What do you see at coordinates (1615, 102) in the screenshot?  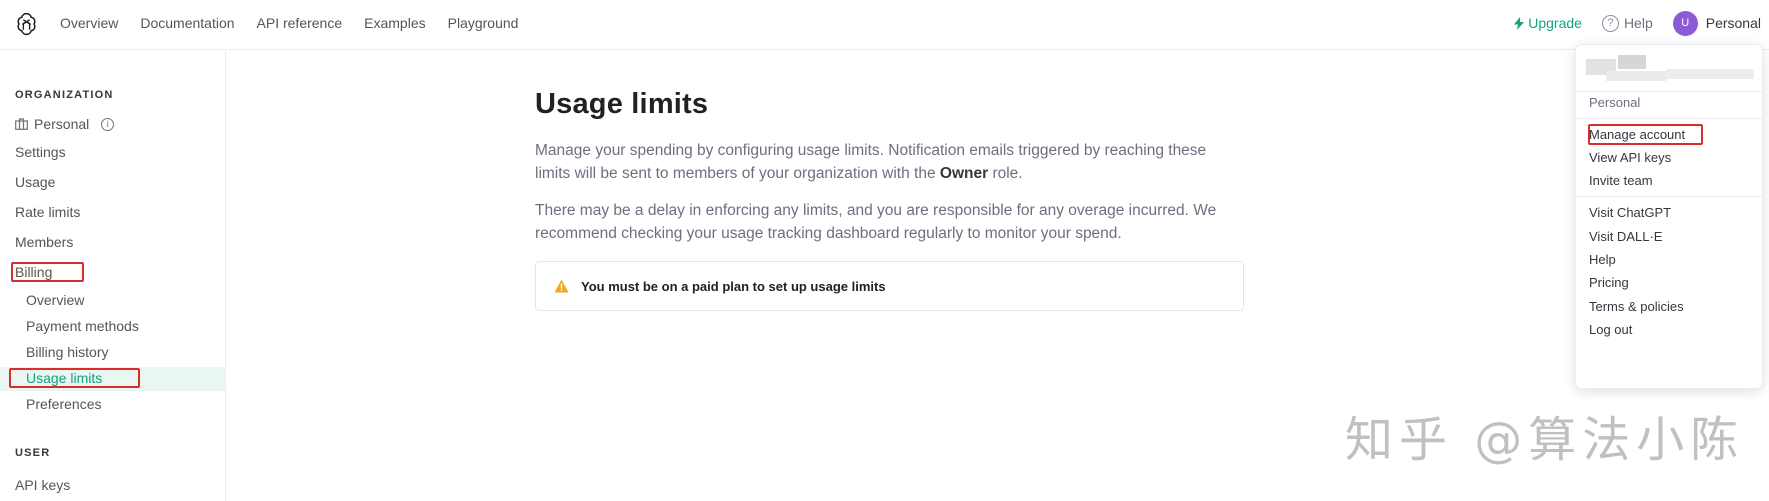 I see `menu-org-label: Personal` at bounding box center [1615, 102].